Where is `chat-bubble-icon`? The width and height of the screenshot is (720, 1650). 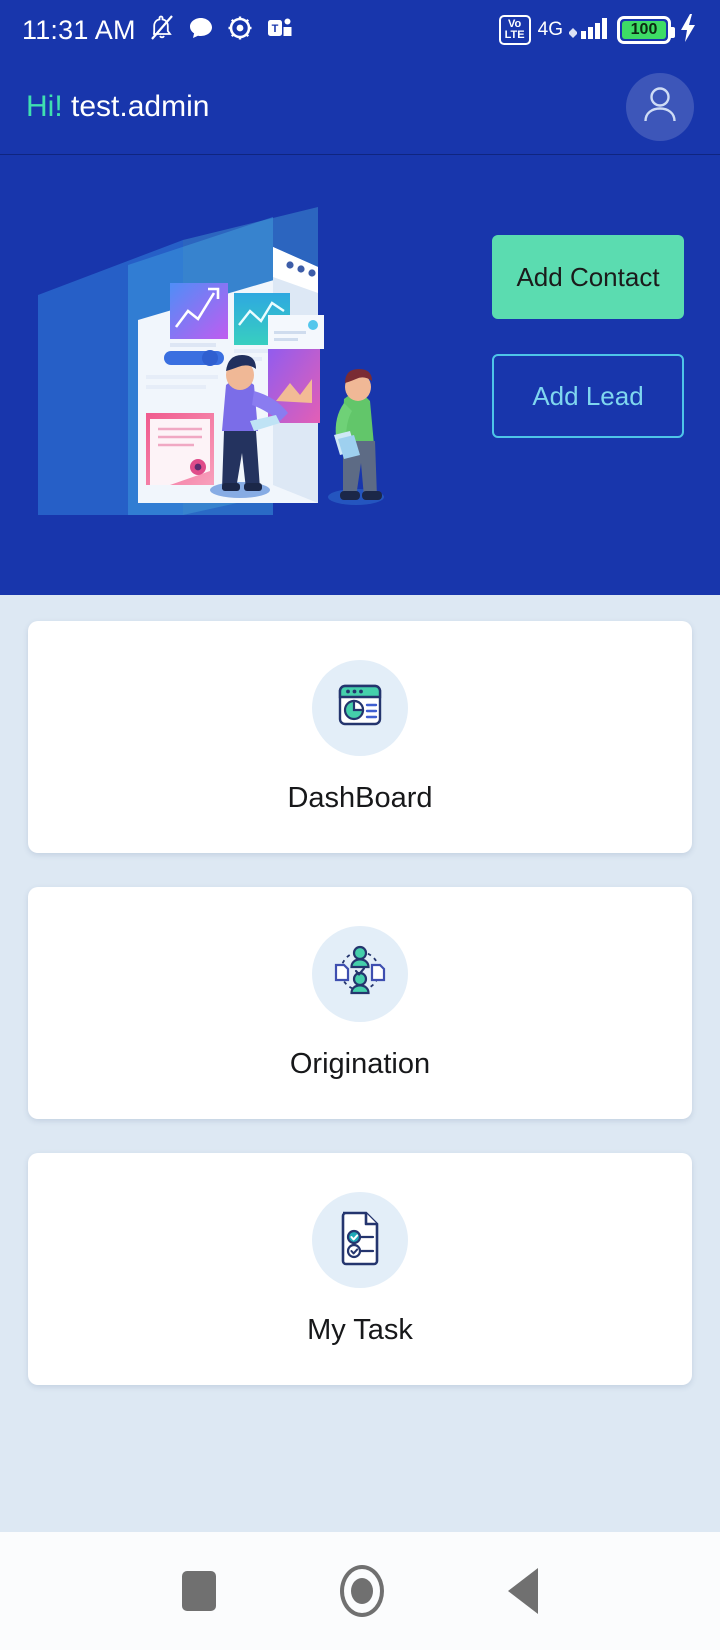
chat-bubble-icon is located at coordinates (201, 30).